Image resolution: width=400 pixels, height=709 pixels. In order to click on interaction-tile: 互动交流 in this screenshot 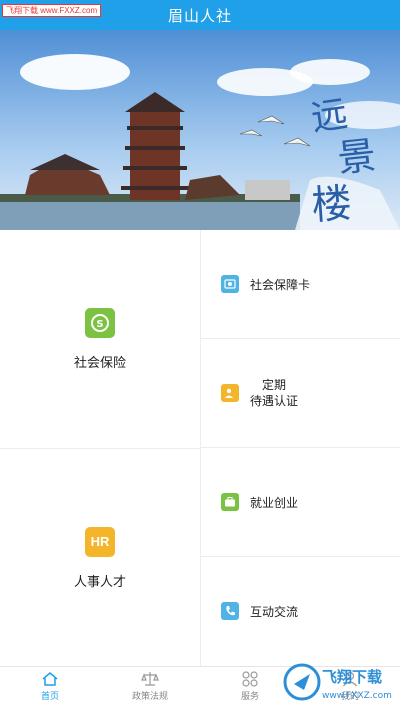, I will do `click(300, 611)`.